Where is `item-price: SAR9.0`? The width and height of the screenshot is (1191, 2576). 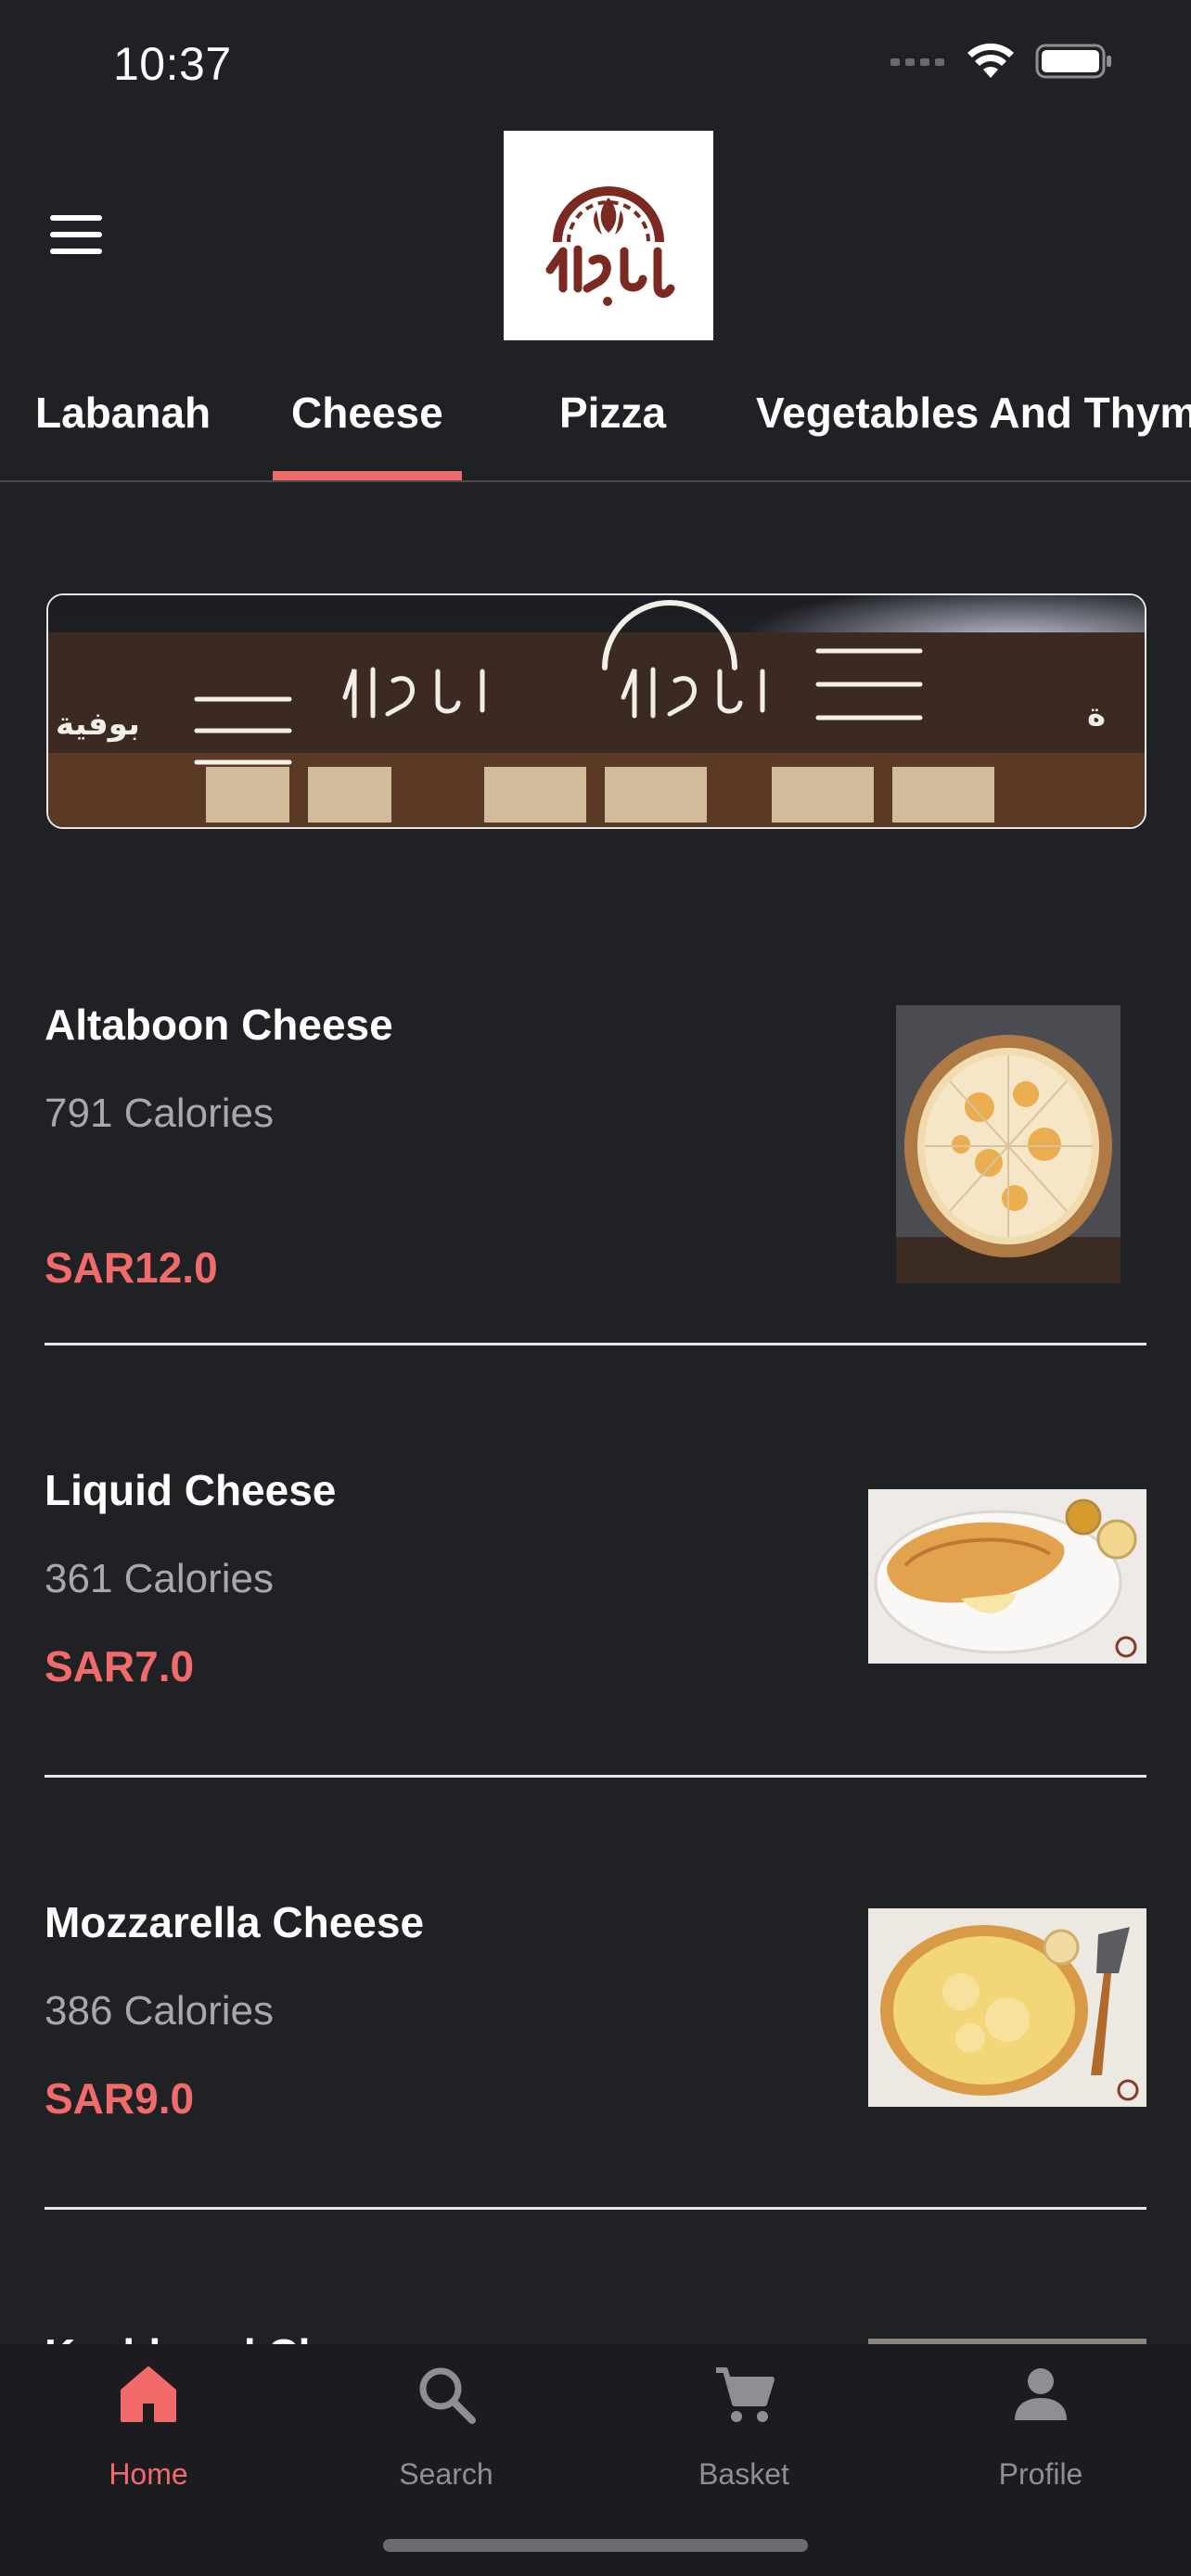 item-price: SAR9.0 is located at coordinates (120, 2098).